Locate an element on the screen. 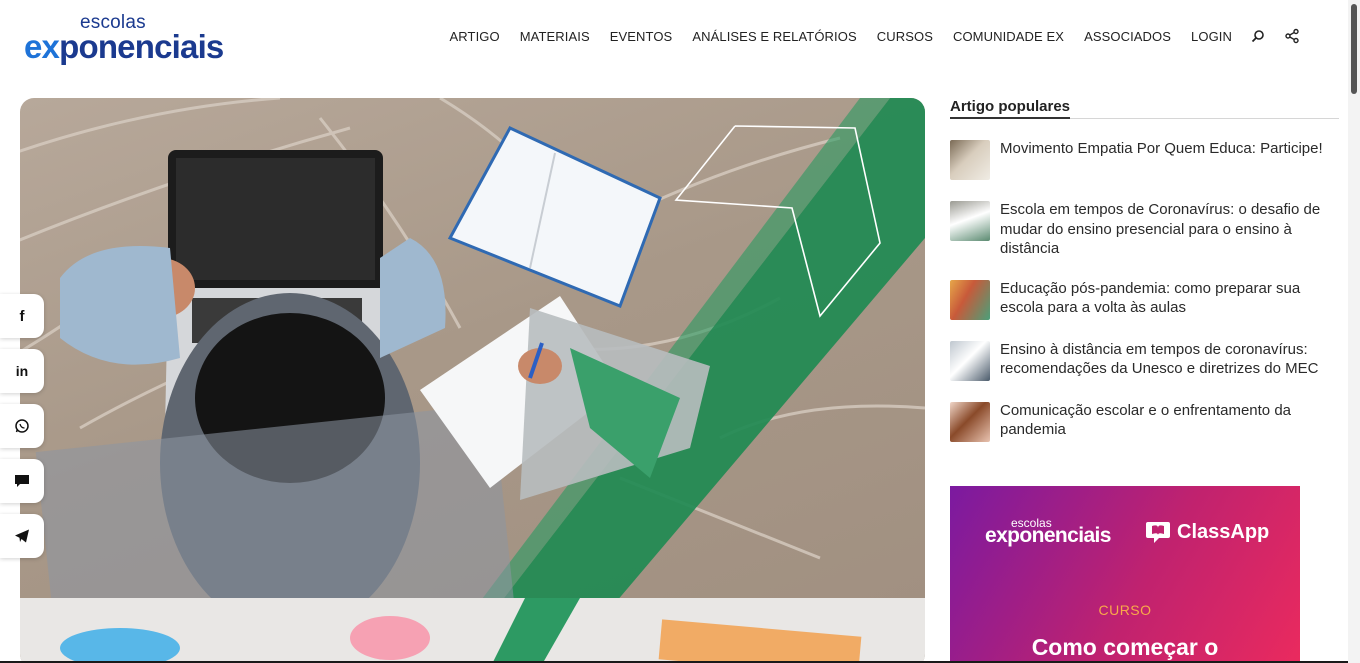 This screenshot has width=1360, height=663. nav-cursos: CURSOS is located at coordinates (905, 36).